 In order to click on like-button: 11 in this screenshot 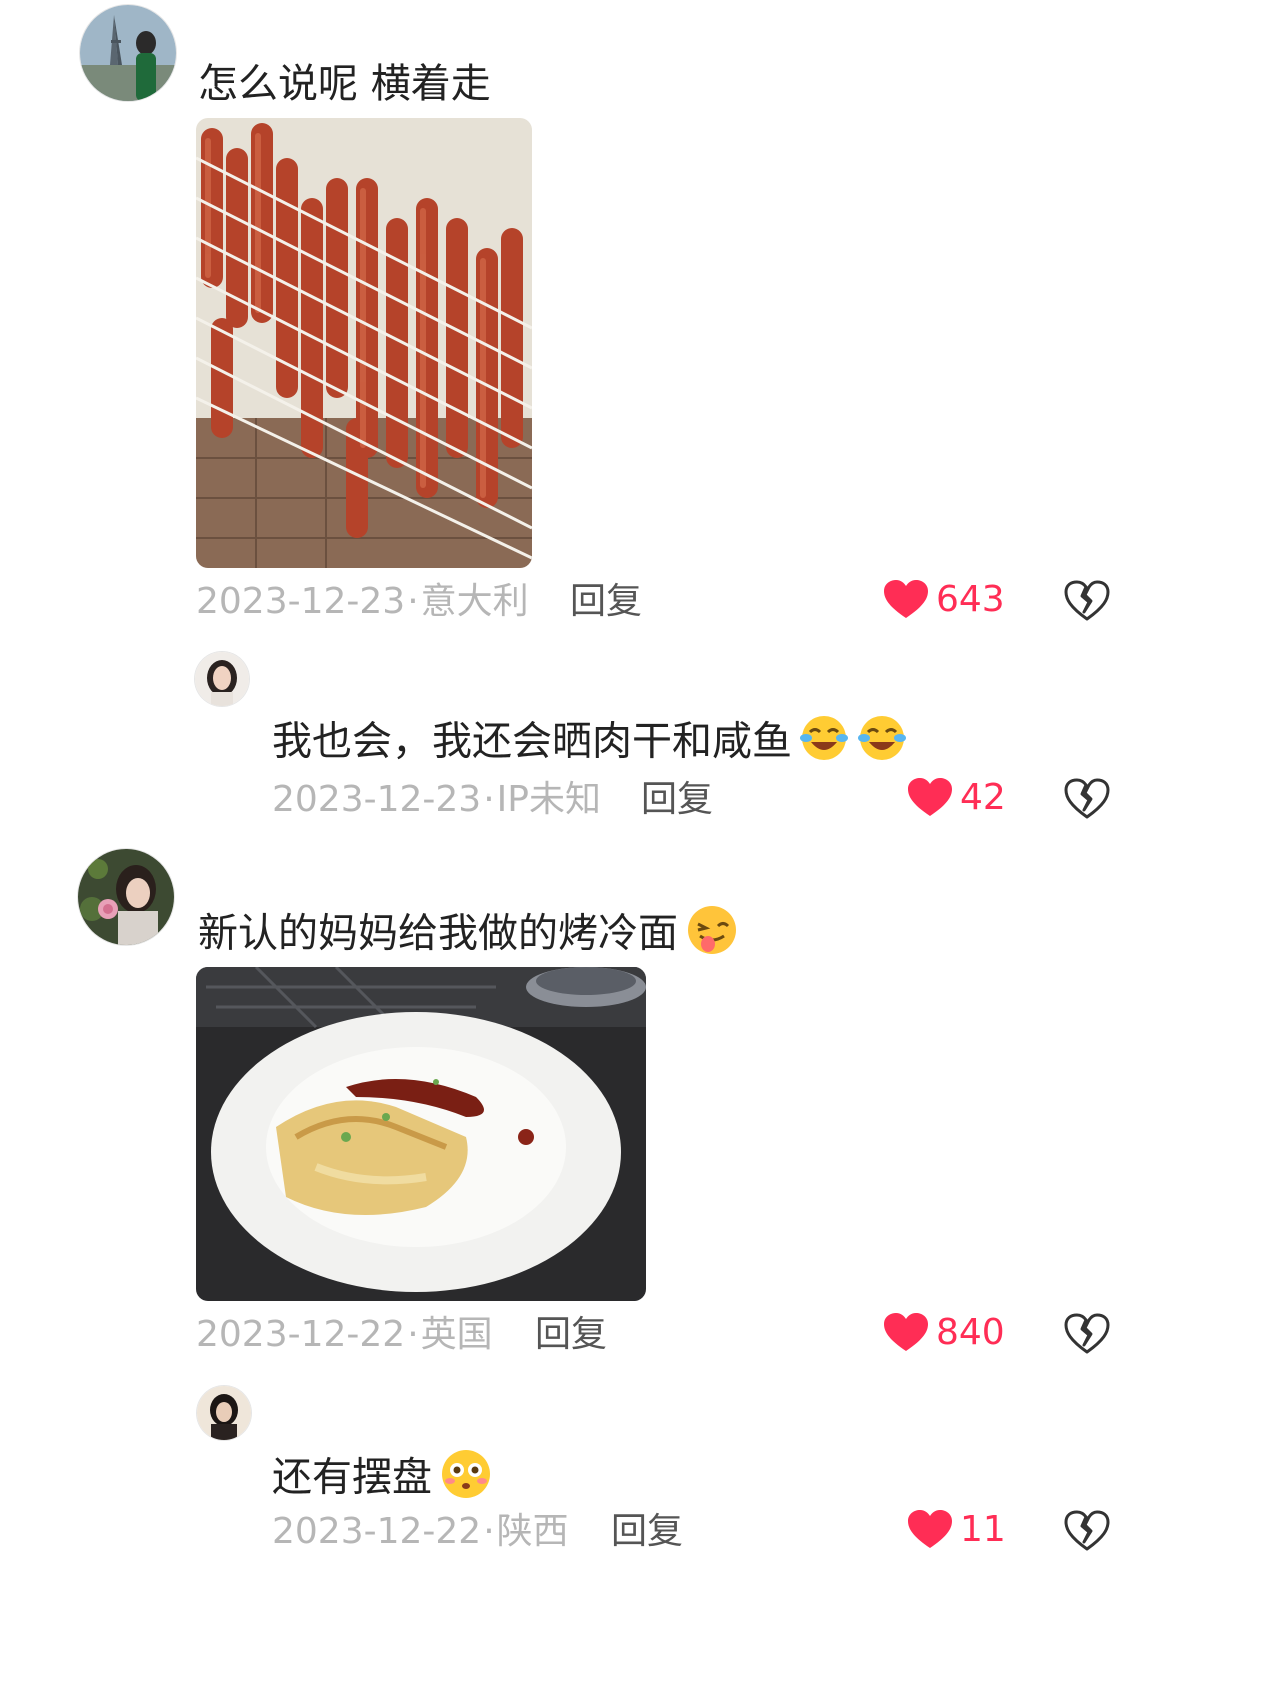, I will do `click(957, 1530)`.